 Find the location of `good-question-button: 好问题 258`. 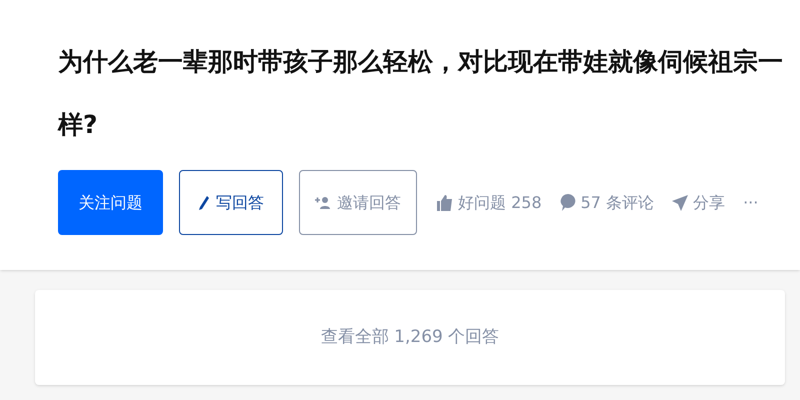

good-question-button: 好问题 258 is located at coordinates (489, 202).